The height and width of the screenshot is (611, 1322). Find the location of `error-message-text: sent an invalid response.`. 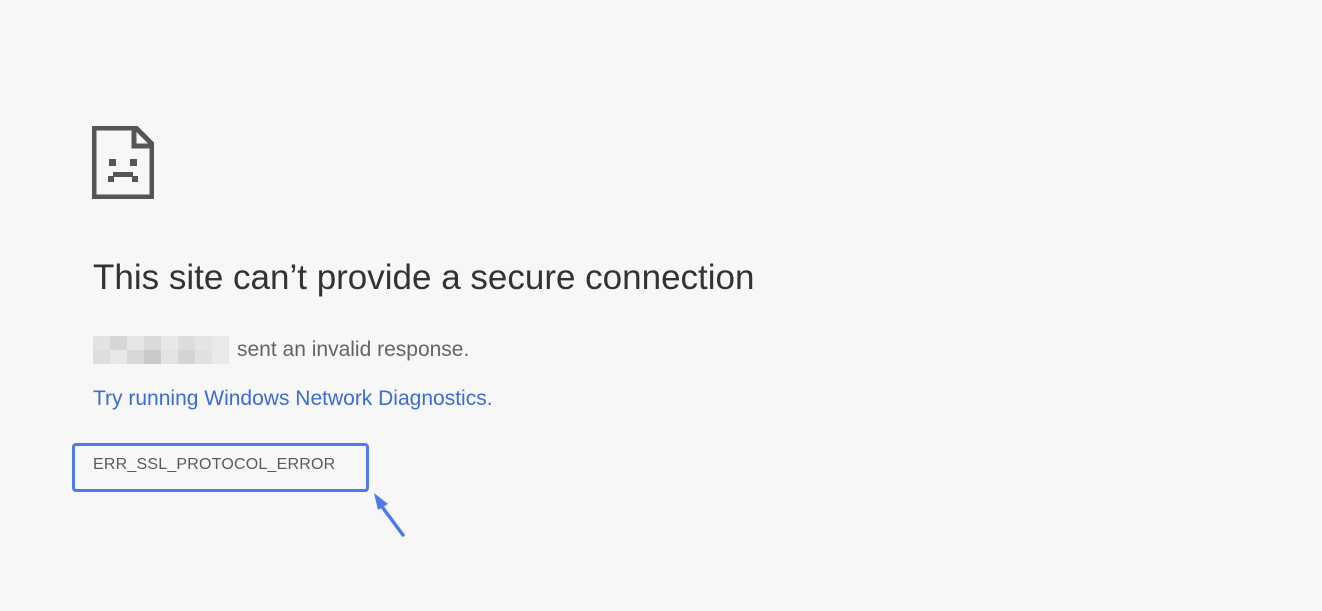

error-message-text: sent an invalid response. is located at coordinates (353, 349).